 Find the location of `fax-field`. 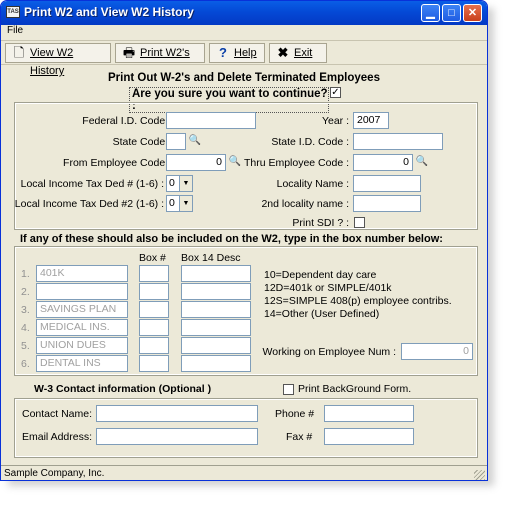

fax-field is located at coordinates (369, 436).